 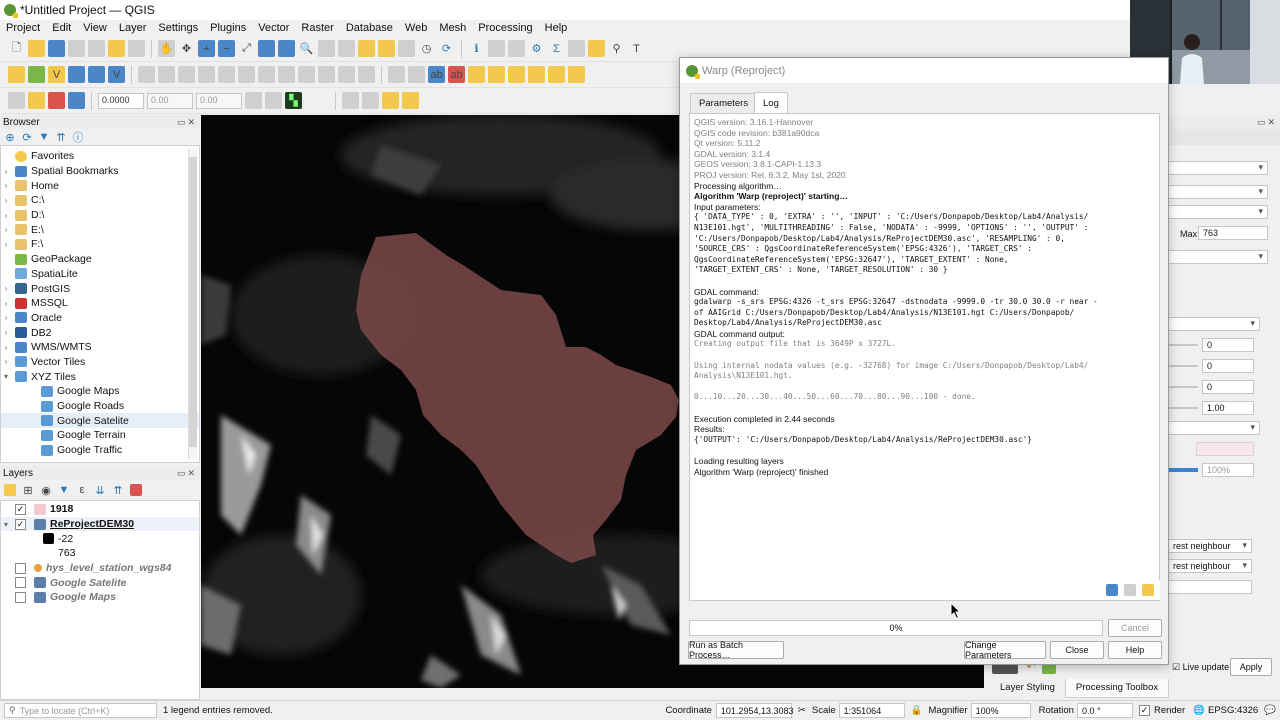 I want to click on attribute-table-icon, so click(x=516, y=48).